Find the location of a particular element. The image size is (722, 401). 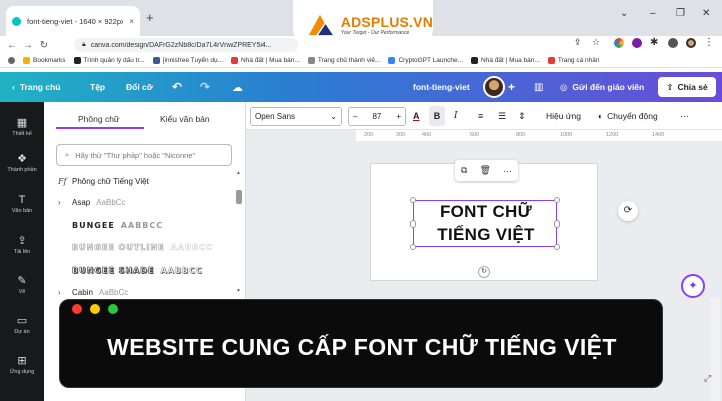

list-item-vietnamese-fonts: Ff Phông chữ Tiếng Việt is located at coordinates (103, 181).